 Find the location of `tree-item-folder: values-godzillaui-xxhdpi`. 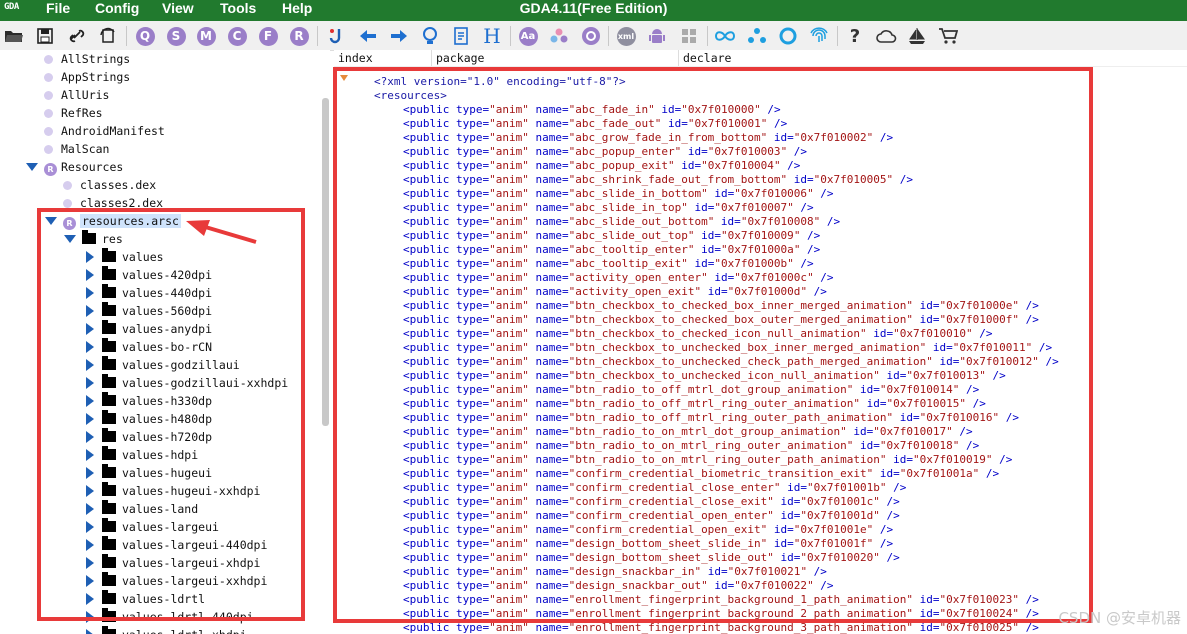

tree-item-folder: values-godzillaui-xxhdpi is located at coordinates (187, 383).